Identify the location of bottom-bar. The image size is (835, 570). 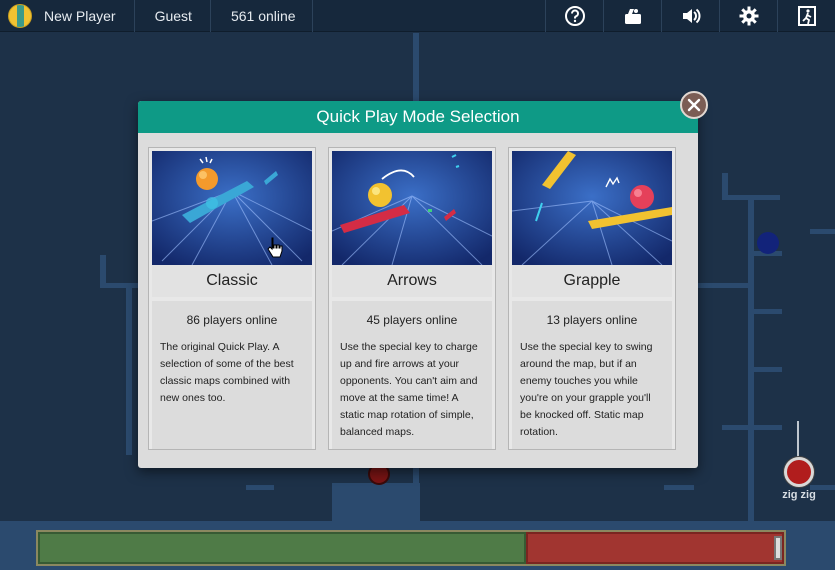
(411, 548).